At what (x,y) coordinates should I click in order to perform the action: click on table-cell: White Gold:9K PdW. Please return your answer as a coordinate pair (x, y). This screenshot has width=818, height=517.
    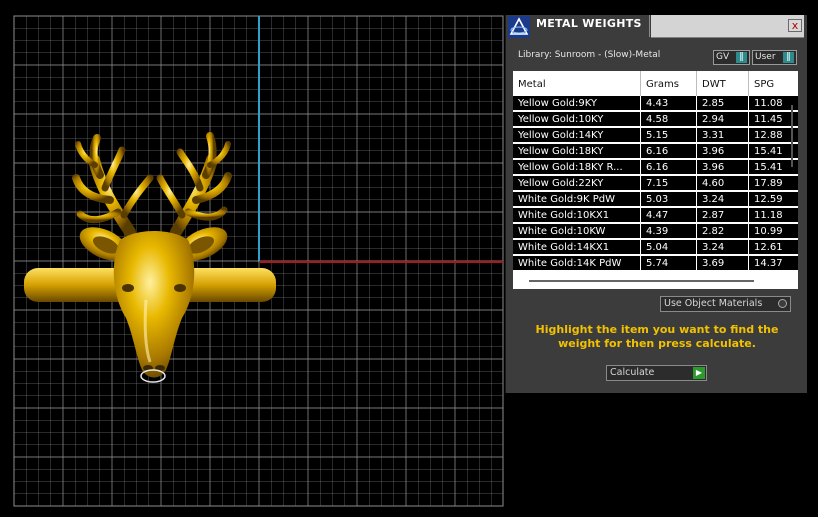
    Looking at the image, I should click on (577, 199).